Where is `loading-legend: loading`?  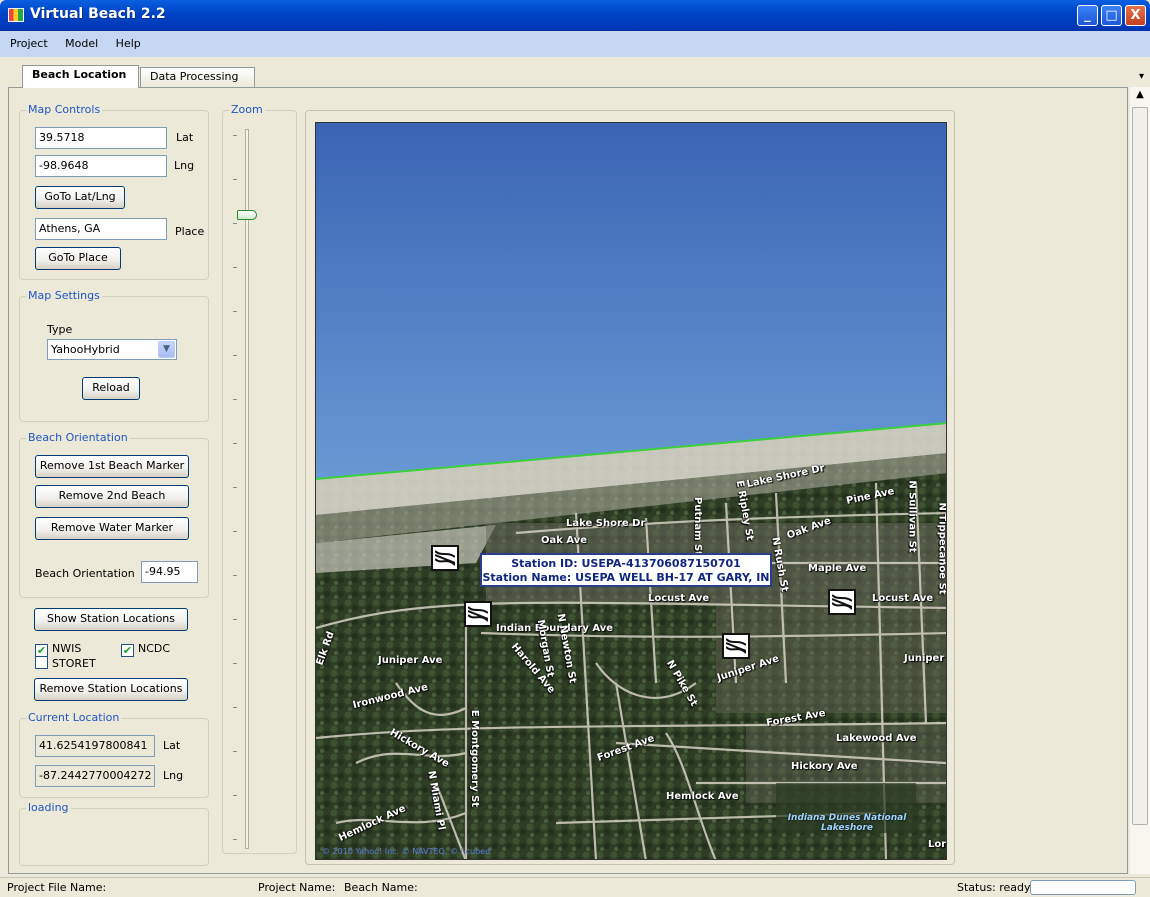
loading-legend: loading is located at coordinates (48, 807).